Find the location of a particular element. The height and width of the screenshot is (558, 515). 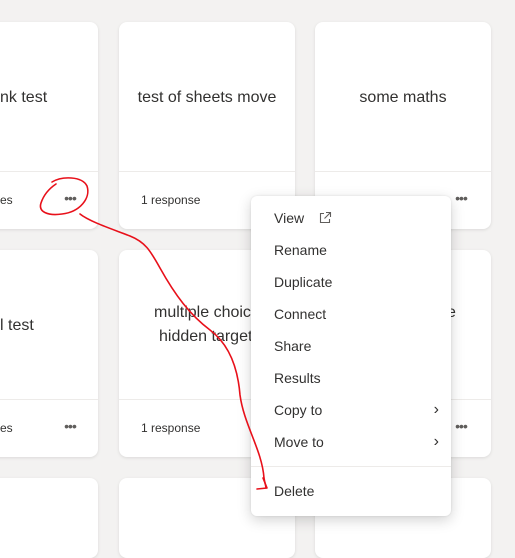

card-title: test of sheets move is located at coordinates (207, 97).